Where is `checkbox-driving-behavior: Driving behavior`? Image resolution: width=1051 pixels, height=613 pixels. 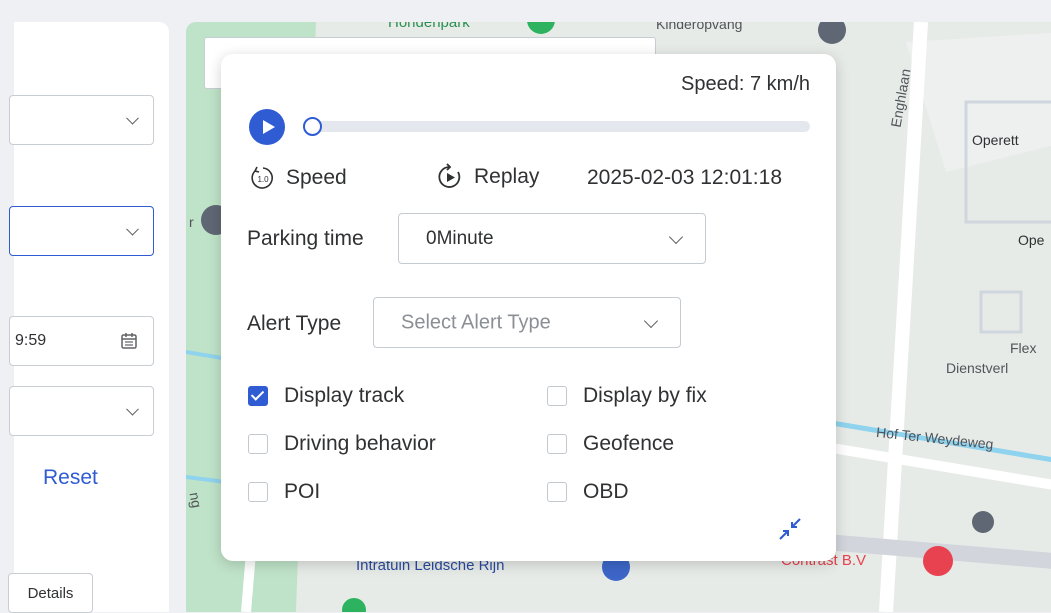
checkbox-driving-behavior: Driving behavior is located at coordinates (342, 444).